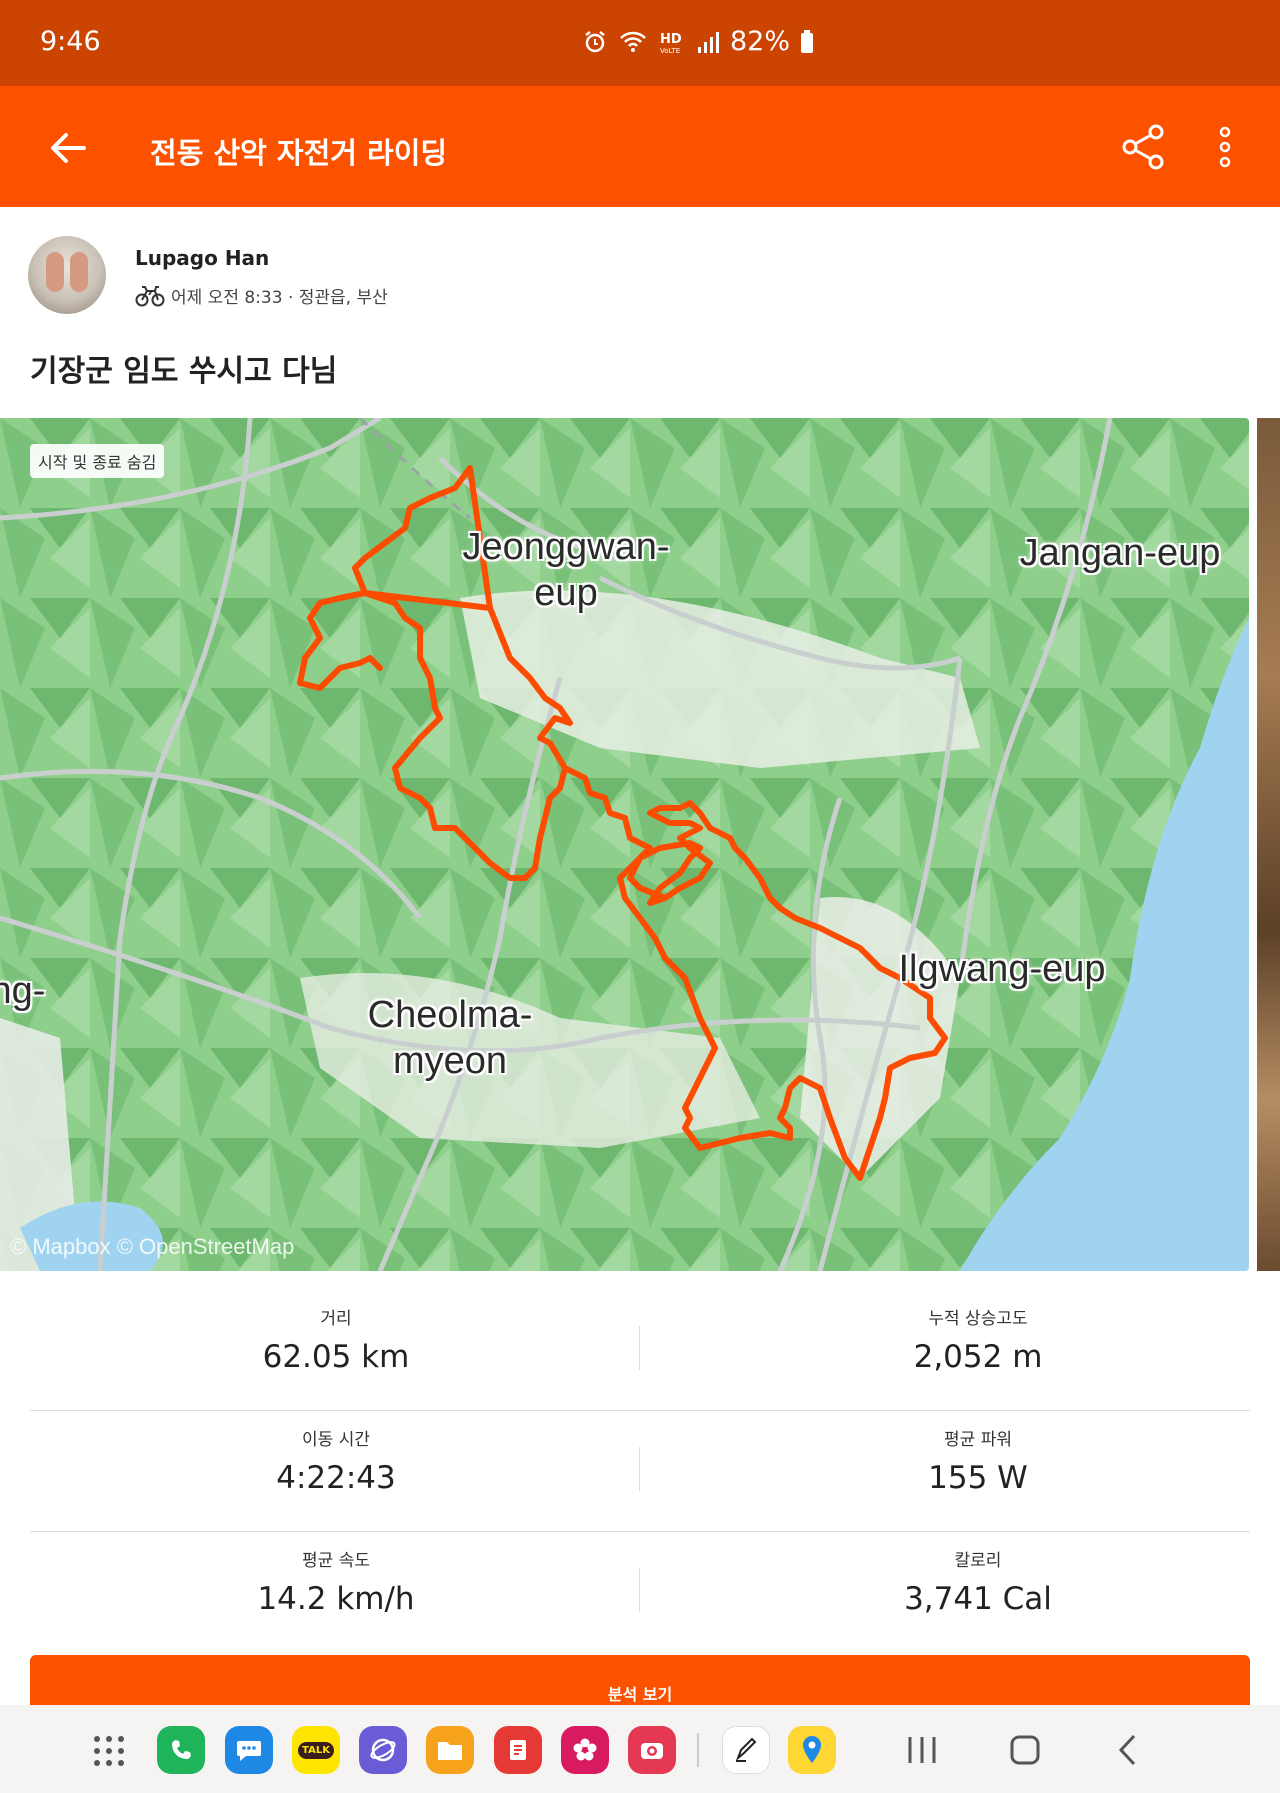 The image size is (1280, 1793). Describe the element at coordinates (150, 296) in the screenshot. I see `e-bike-icon` at that location.